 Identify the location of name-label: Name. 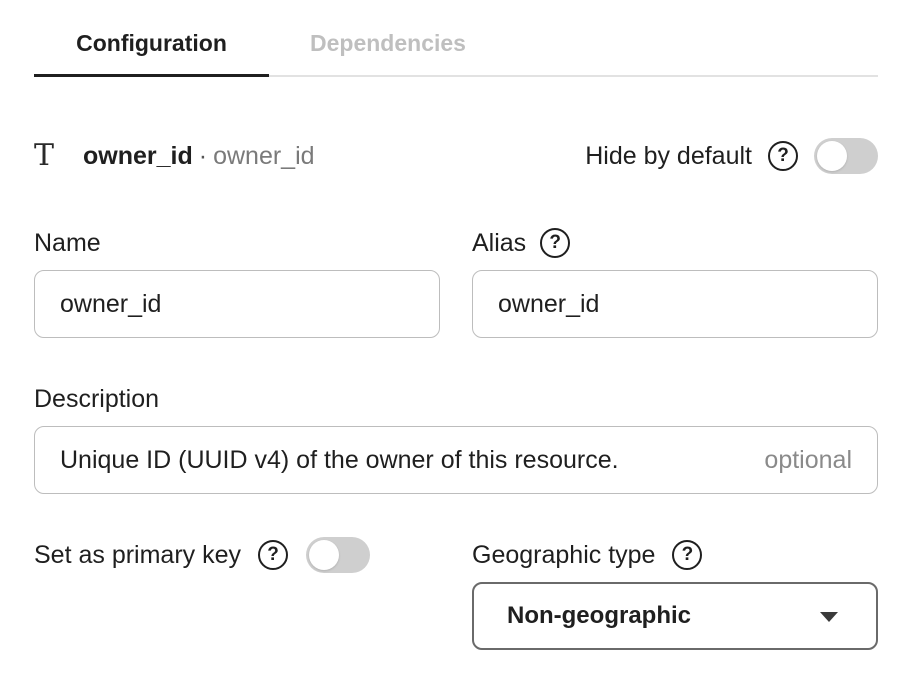
(67, 243).